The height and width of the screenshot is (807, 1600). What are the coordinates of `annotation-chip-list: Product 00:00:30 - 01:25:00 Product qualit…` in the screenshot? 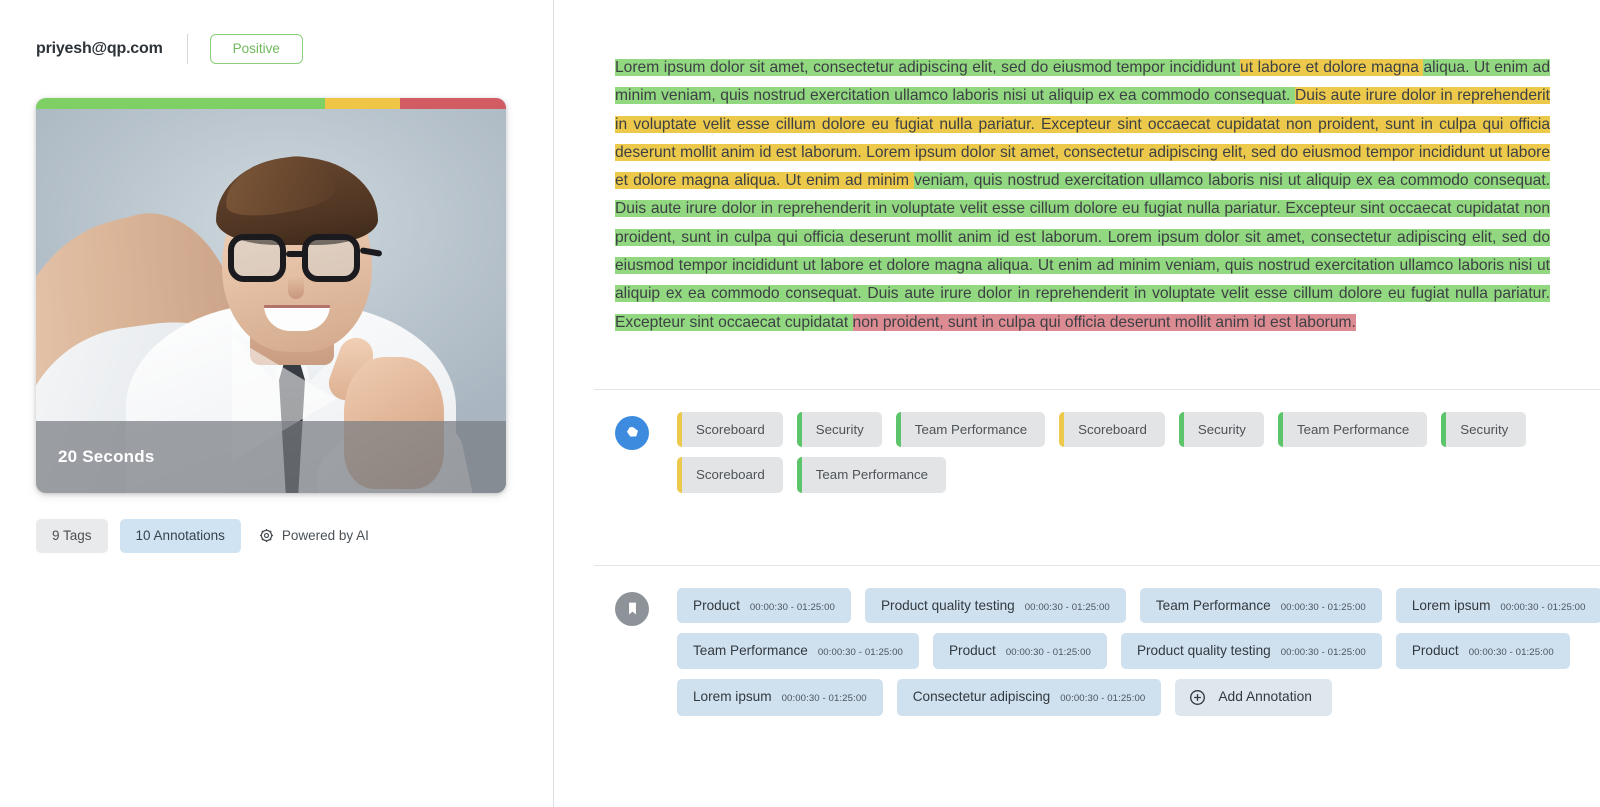 It's located at (1138, 651).